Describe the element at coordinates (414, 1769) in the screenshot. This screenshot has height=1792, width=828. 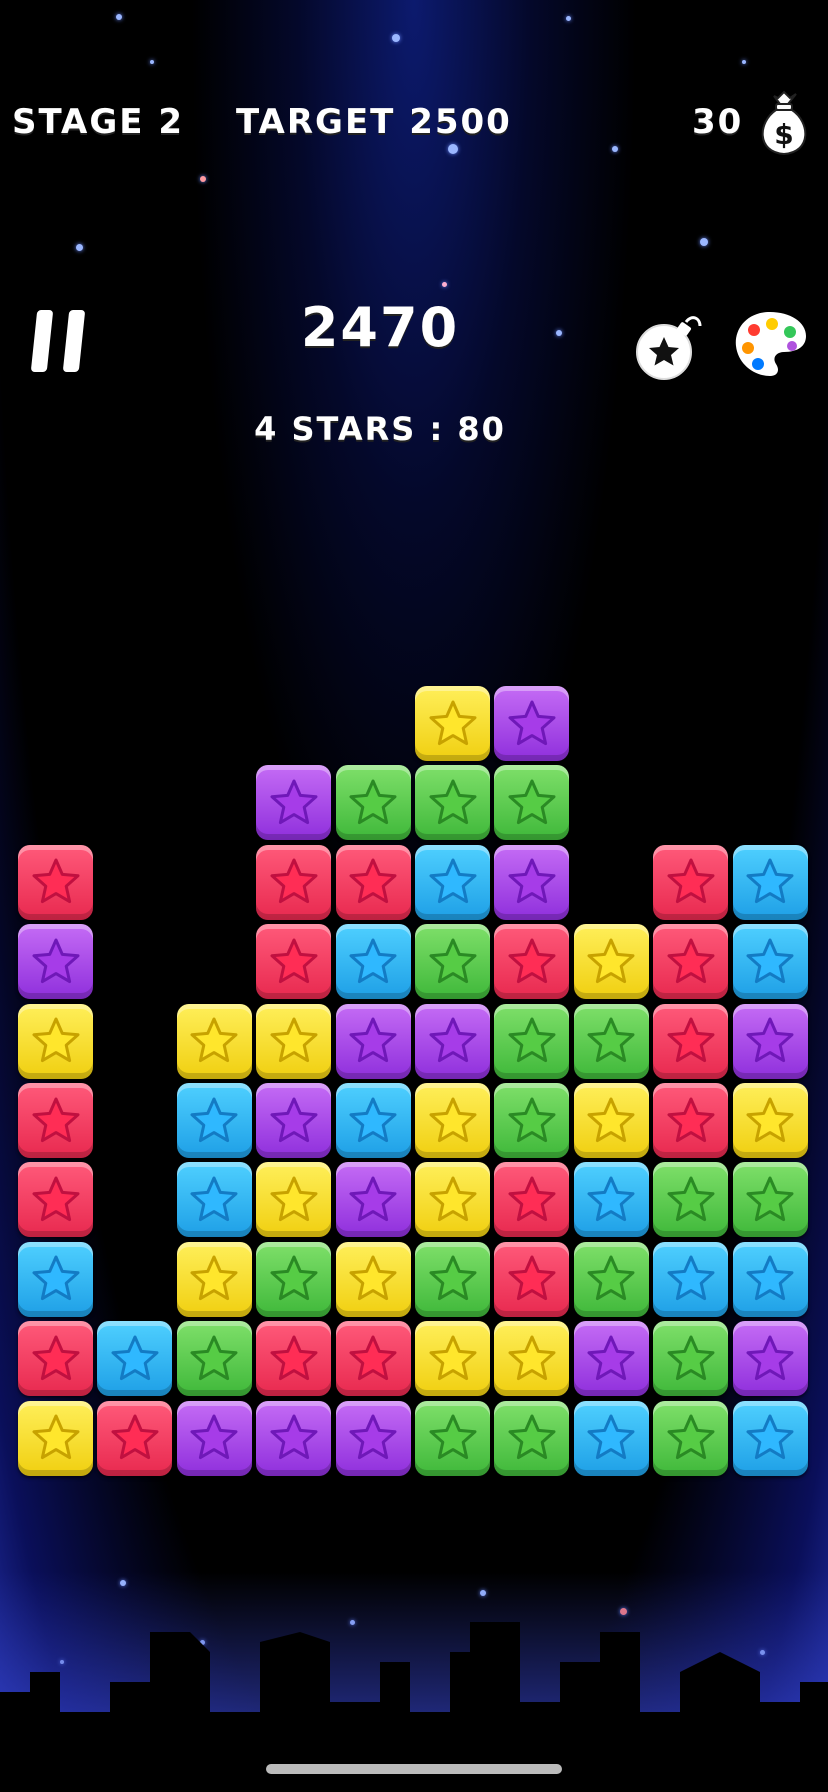
I see `home-indicator` at that location.